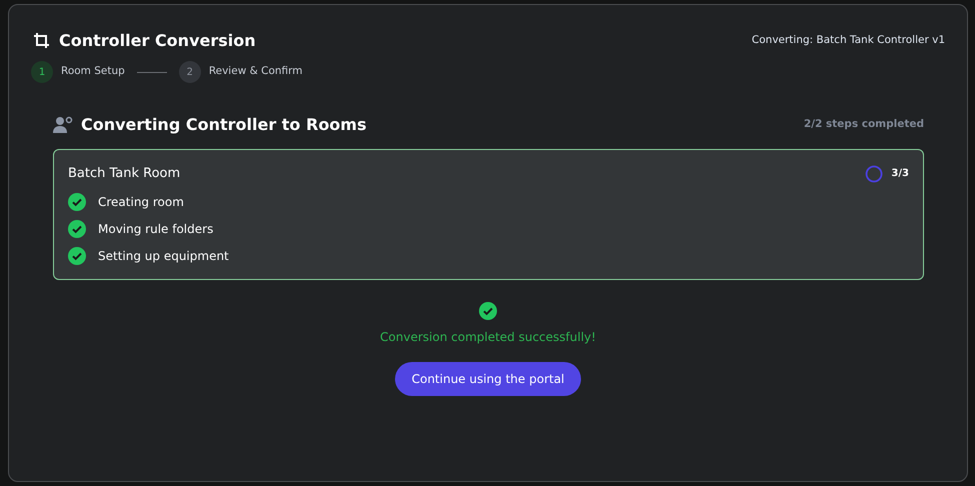  Describe the element at coordinates (42, 41) in the screenshot. I see `crop-icon` at that location.